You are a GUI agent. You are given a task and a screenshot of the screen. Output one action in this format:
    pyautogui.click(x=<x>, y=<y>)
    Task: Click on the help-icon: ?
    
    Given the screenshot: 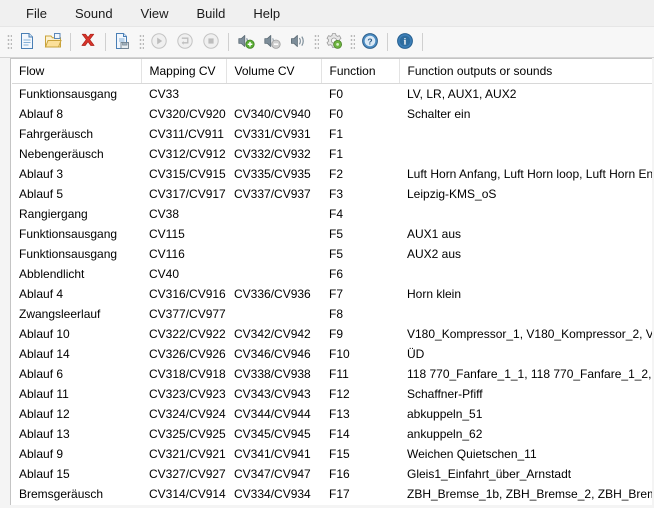 What is the action you would take?
    pyautogui.click(x=370, y=42)
    